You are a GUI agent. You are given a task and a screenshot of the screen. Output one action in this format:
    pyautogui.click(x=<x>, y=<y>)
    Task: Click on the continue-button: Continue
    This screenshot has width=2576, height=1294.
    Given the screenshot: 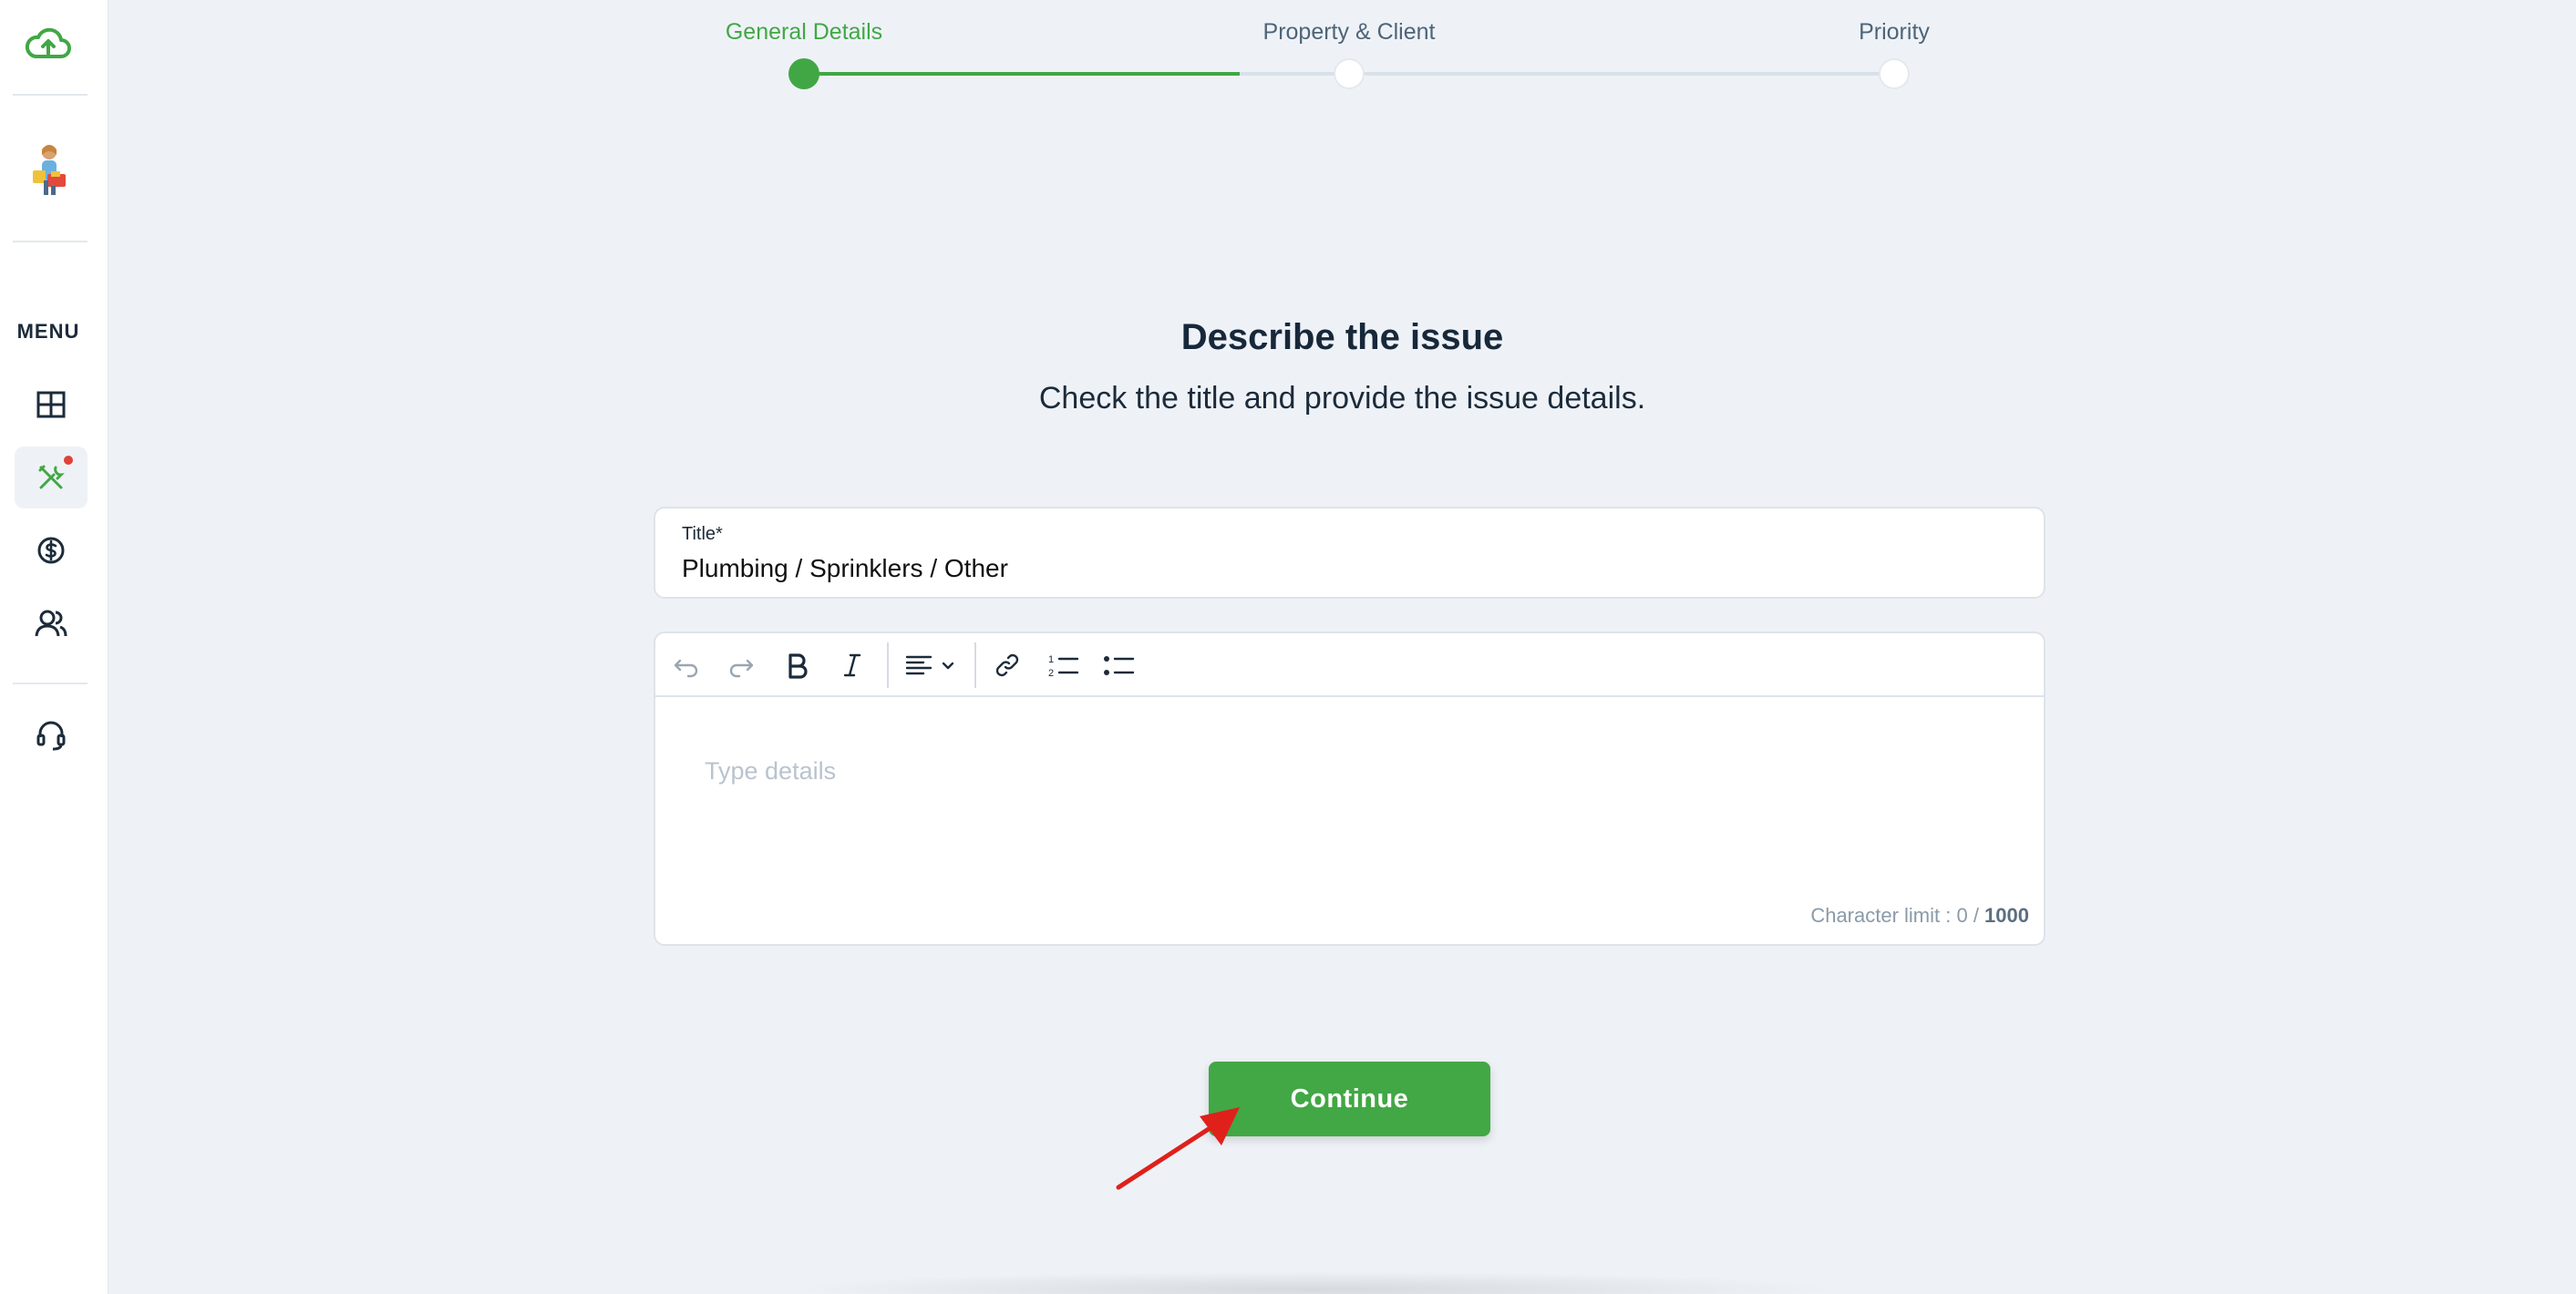 What is the action you would take?
    pyautogui.click(x=1349, y=1099)
    